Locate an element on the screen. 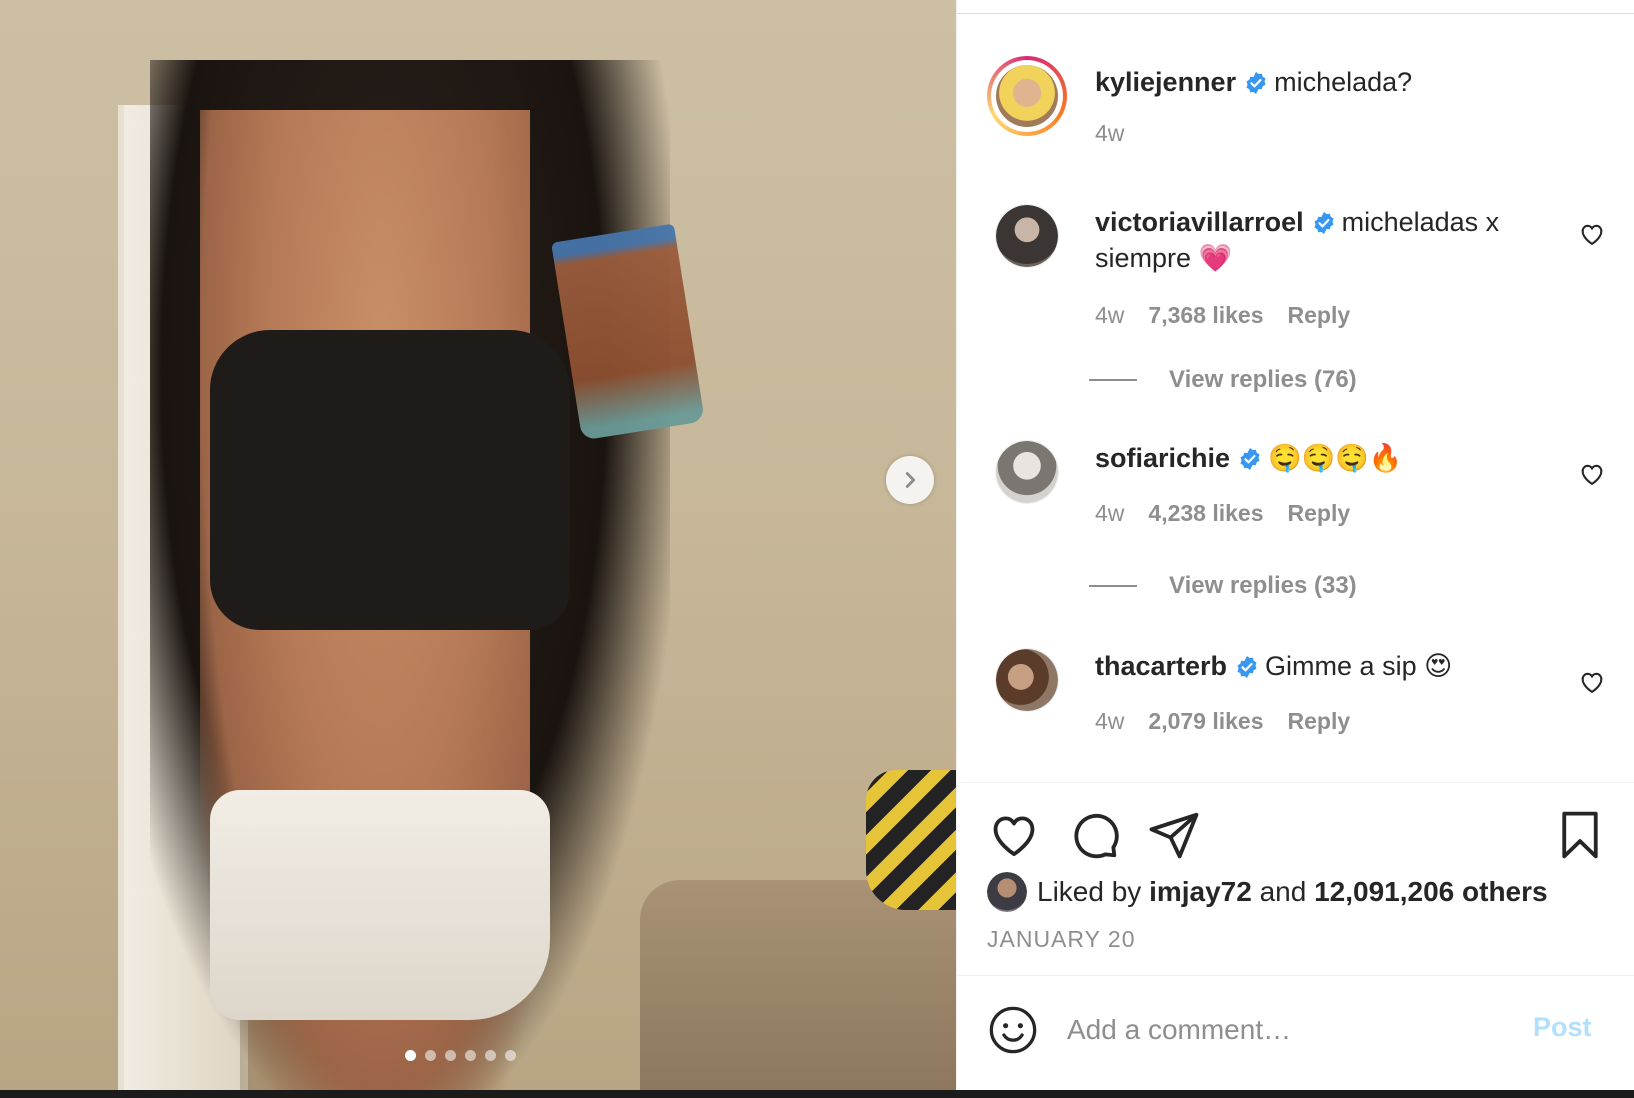 This screenshot has height=1098, width=1634. view-replies-button: View replies (33) is located at coordinates (1223, 586).